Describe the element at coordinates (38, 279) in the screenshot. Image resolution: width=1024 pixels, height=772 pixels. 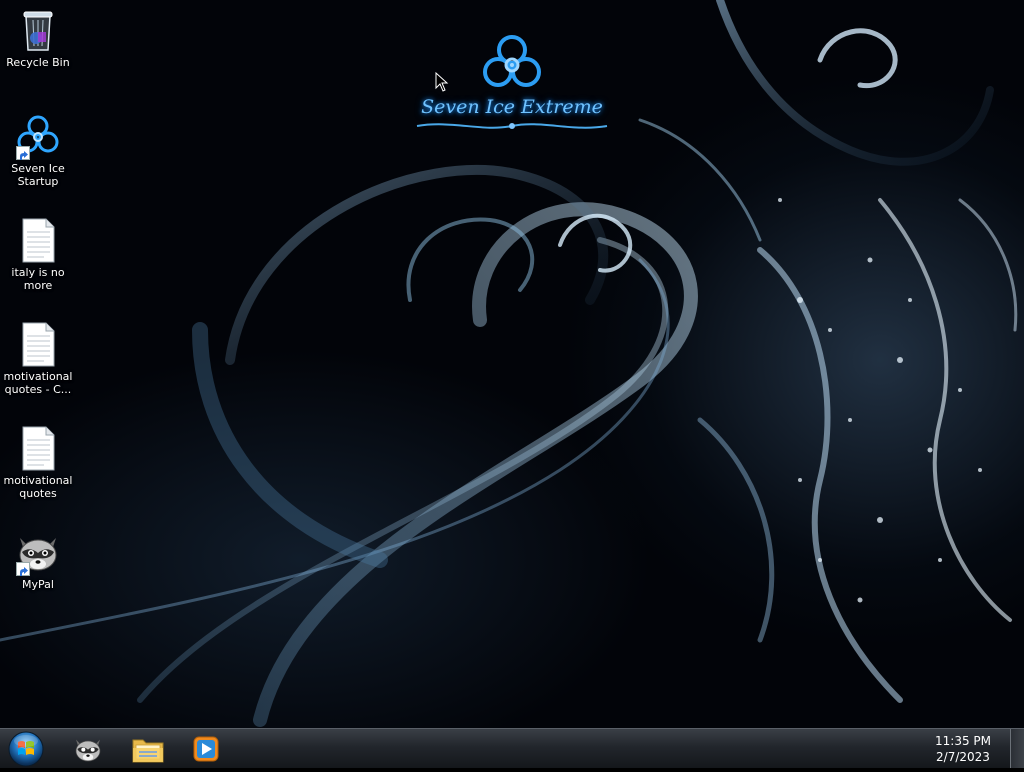
I see `desktop-icon-label: italy is no more` at that location.